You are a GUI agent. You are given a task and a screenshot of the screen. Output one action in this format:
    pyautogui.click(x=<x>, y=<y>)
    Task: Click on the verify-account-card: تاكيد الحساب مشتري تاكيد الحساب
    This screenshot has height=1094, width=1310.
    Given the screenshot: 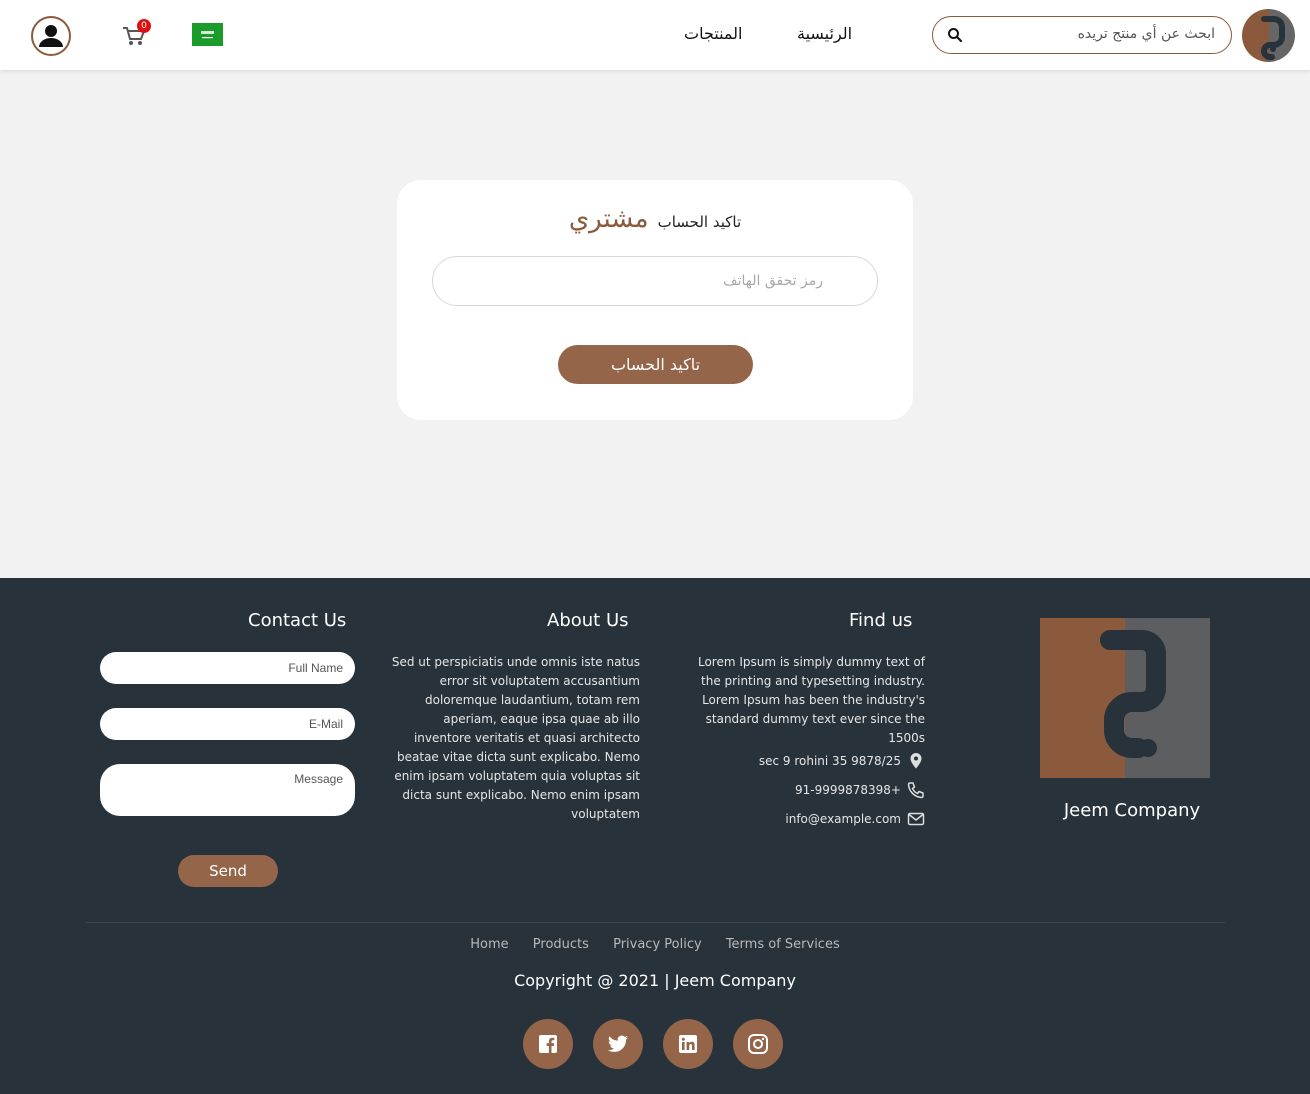 What is the action you would take?
    pyautogui.click(x=655, y=300)
    